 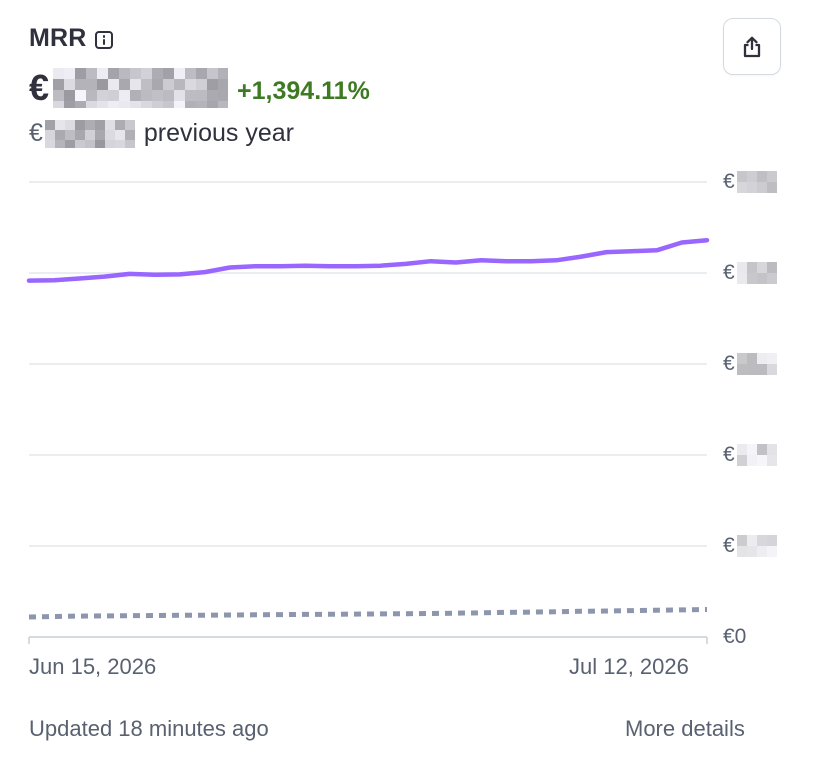 What do you see at coordinates (141, 88) in the screenshot?
I see `redacted-mrr-value` at bounding box center [141, 88].